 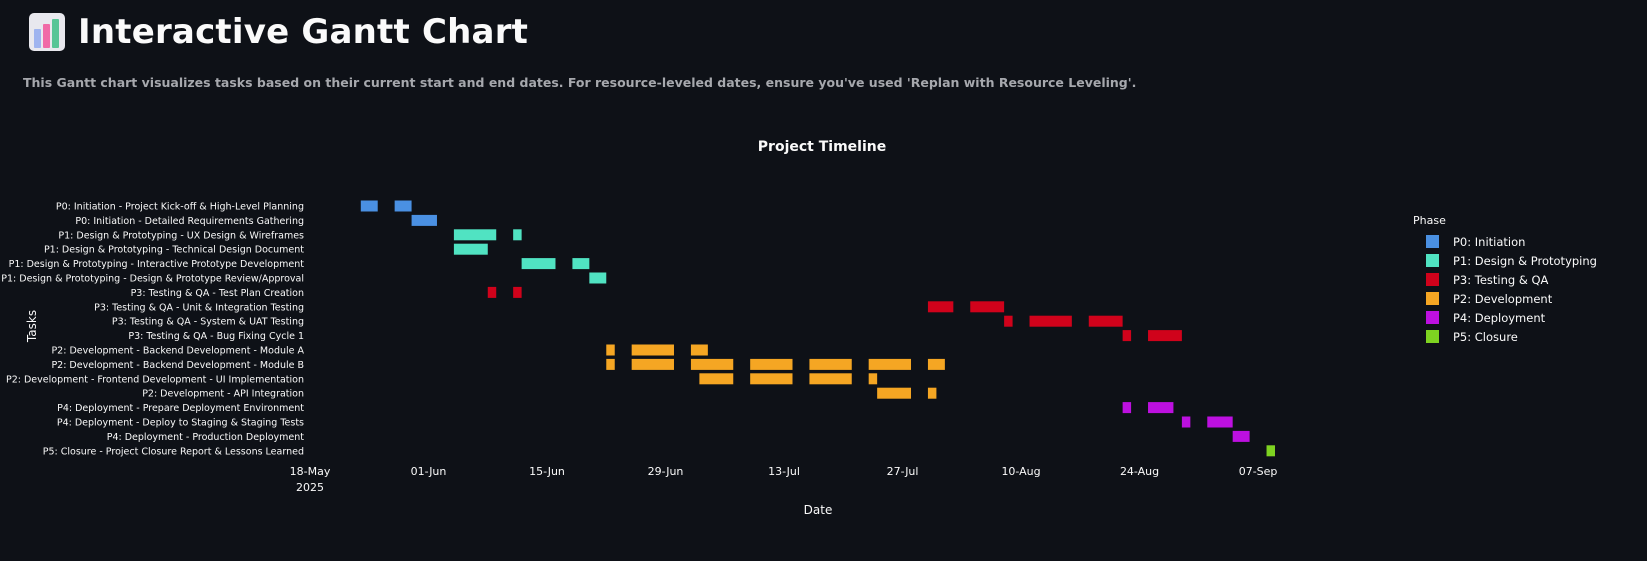 I want to click on legend-item: P2: Development, so click(x=1505, y=298).